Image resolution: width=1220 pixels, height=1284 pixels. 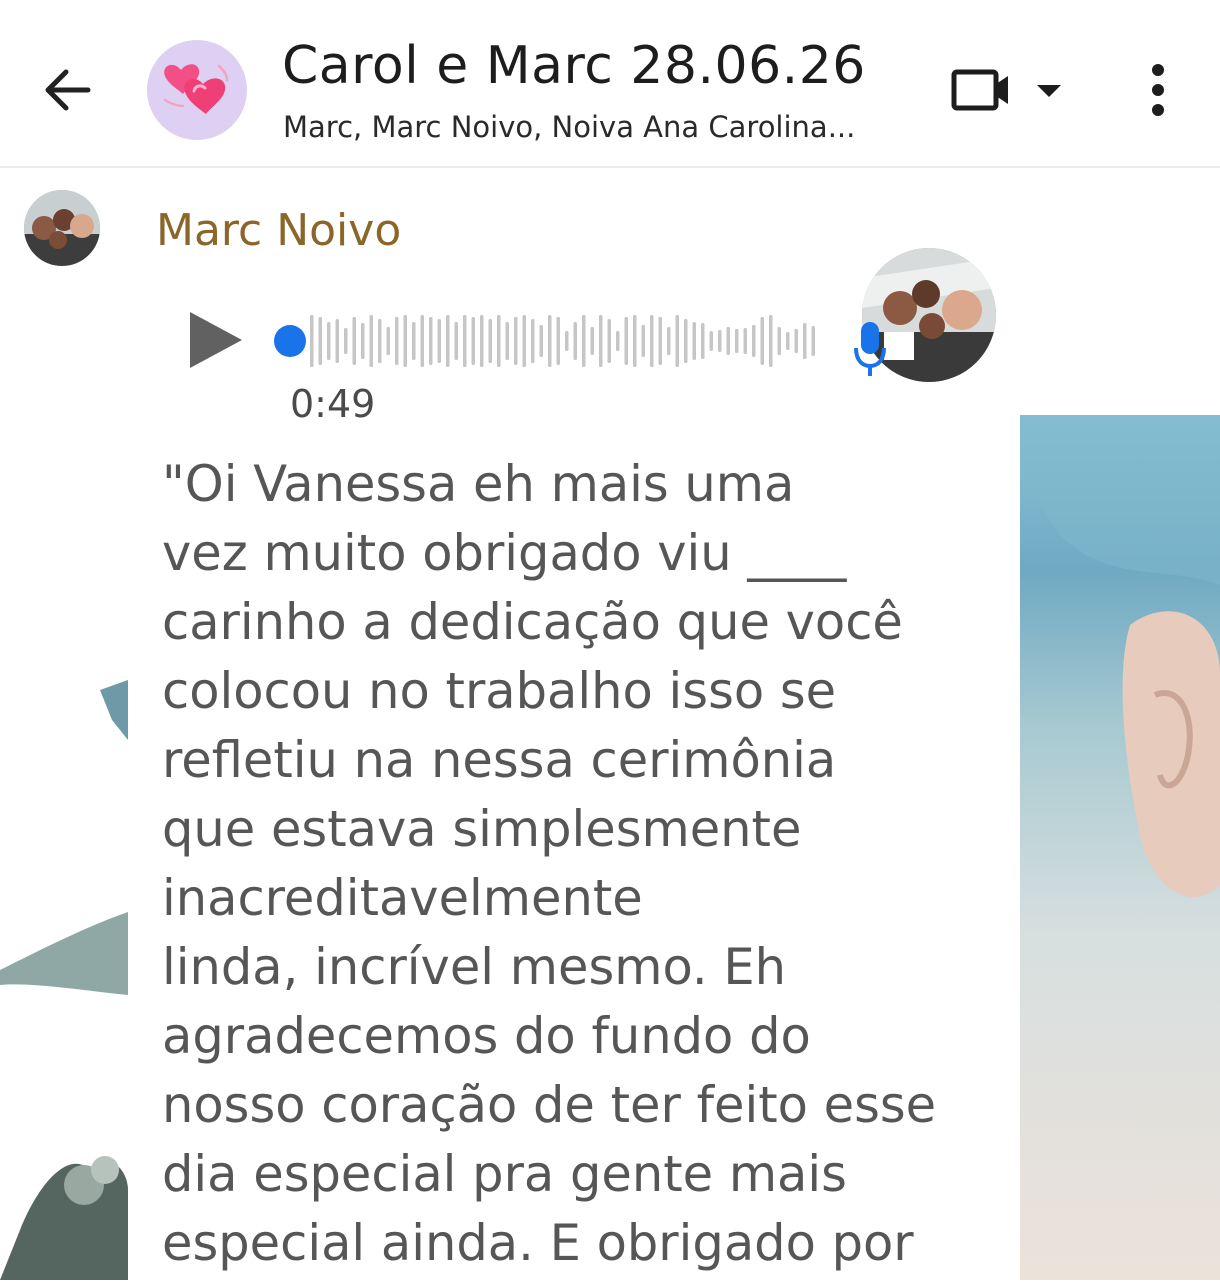 I want to click on play-icon, so click(x=216, y=340).